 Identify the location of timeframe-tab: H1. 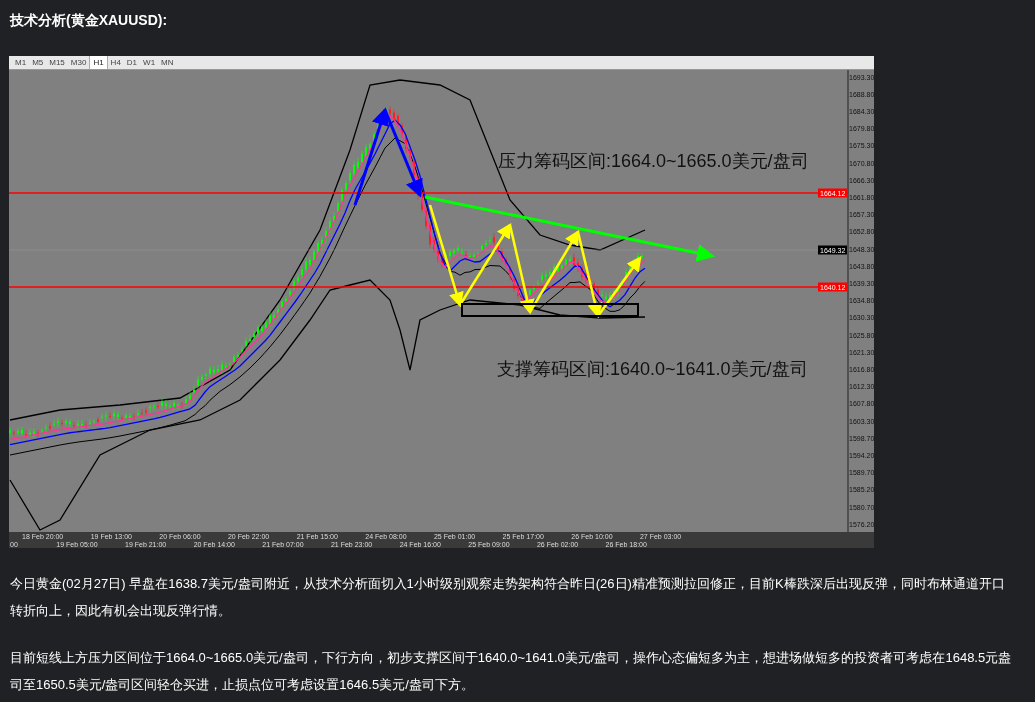
(98, 62).